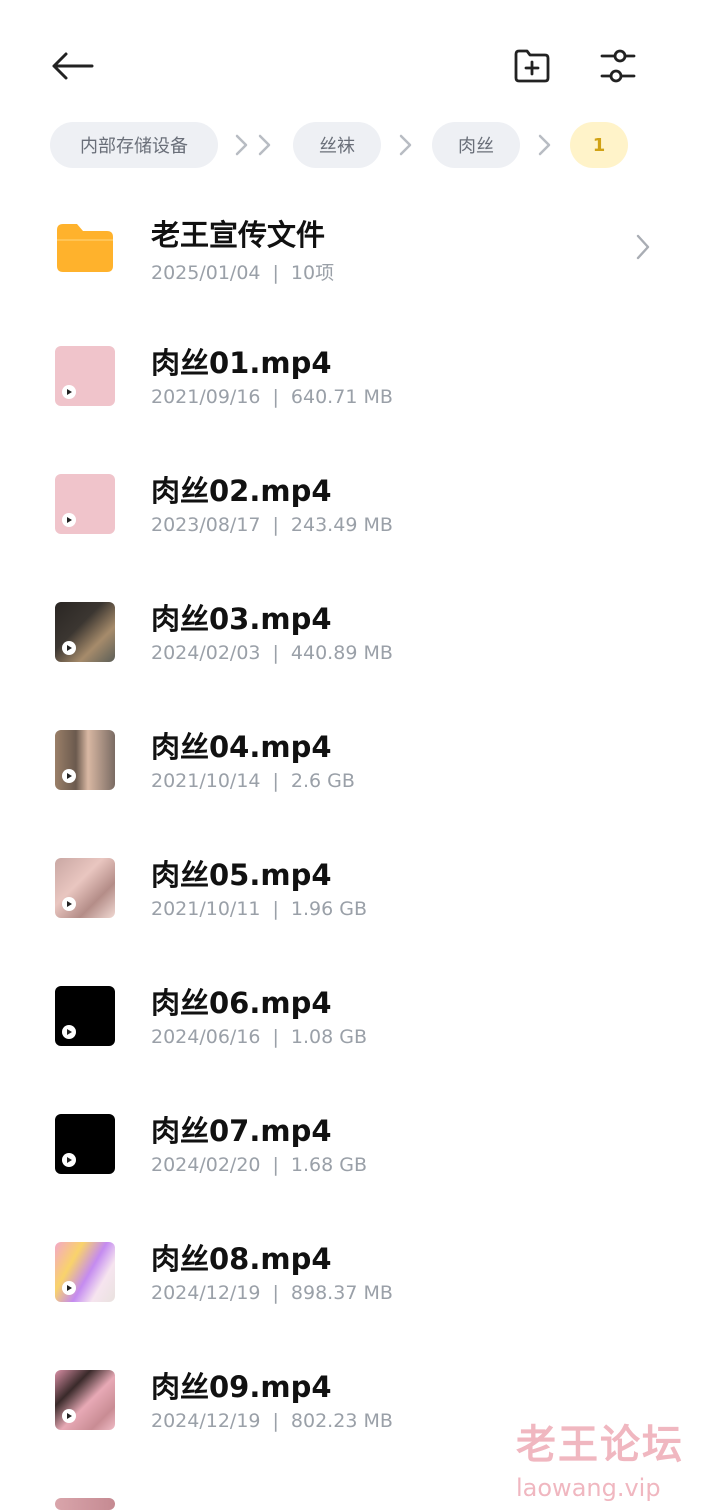 This screenshot has height=1510, width=702. I want to click on file-date: 2024/06/16, so click(206, 1037).